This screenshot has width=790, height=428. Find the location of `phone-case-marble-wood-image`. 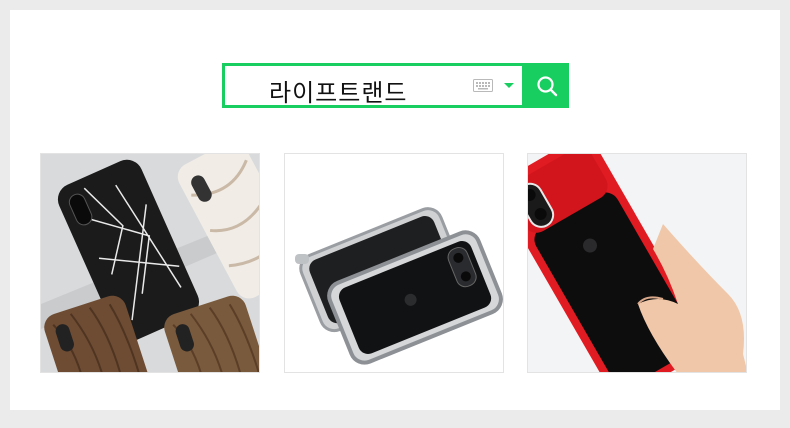

phone-case-marble-wood-image is located at coordinates (150, 263).